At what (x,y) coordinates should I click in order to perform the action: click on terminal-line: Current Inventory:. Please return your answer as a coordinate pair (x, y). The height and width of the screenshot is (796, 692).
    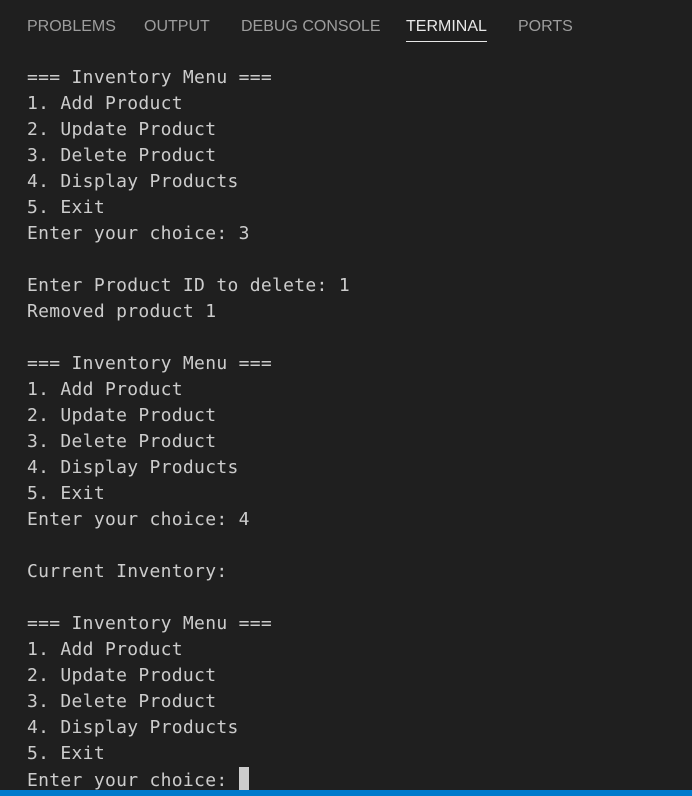
    Looking at the image, I should click on (127, 571).